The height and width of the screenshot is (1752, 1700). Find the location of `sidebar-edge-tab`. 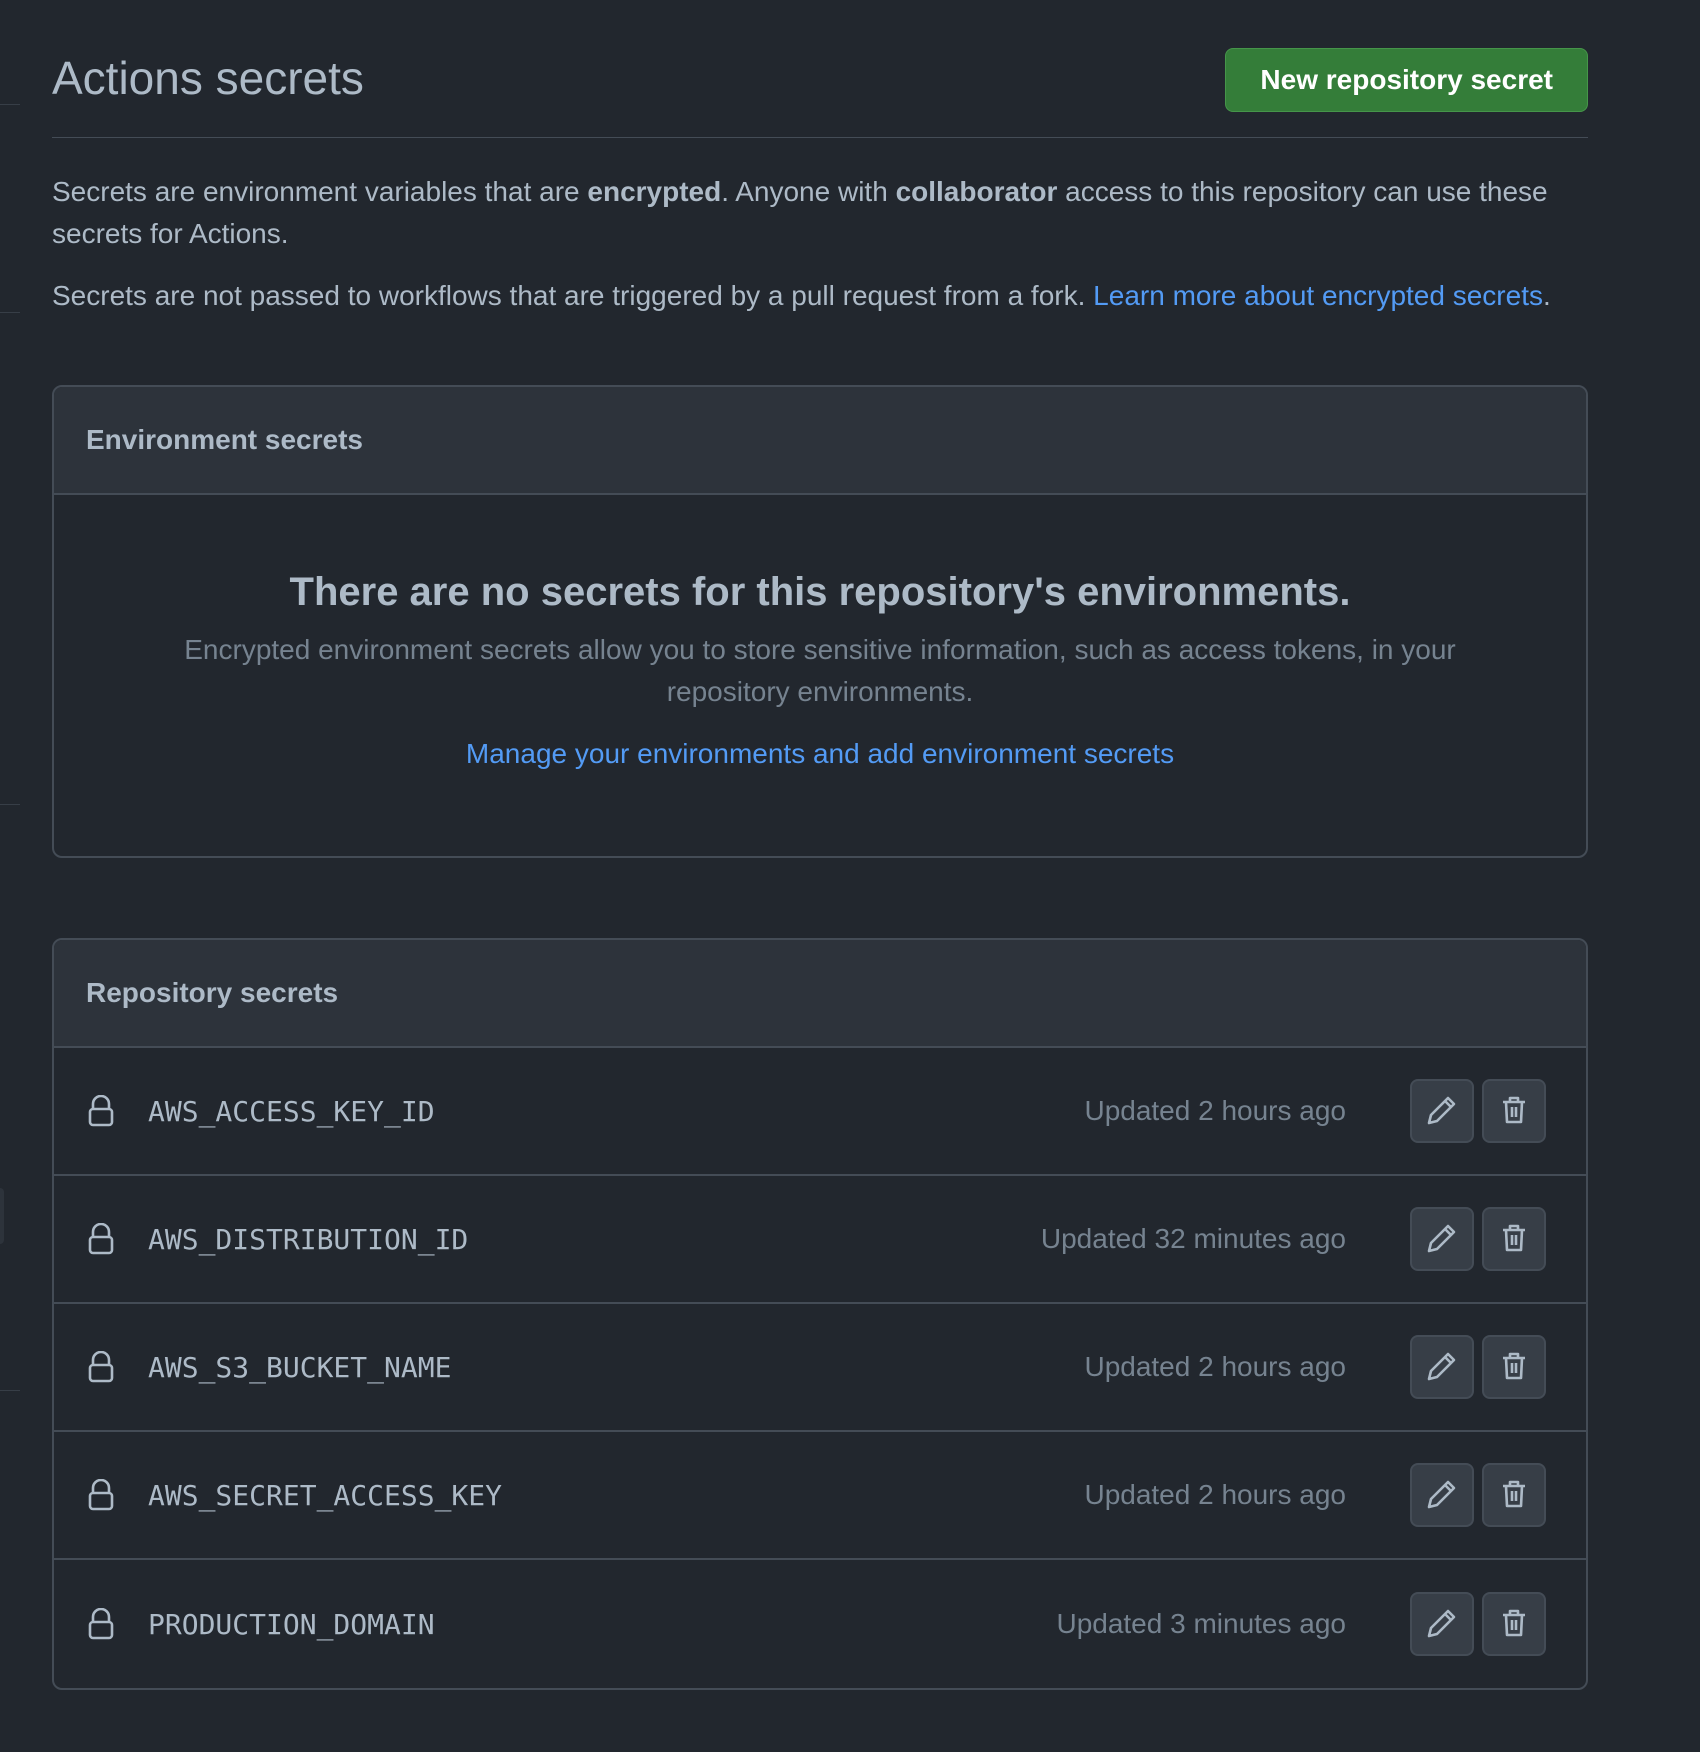

sidebar-edge-tab is located at coordinates (2, 1216).